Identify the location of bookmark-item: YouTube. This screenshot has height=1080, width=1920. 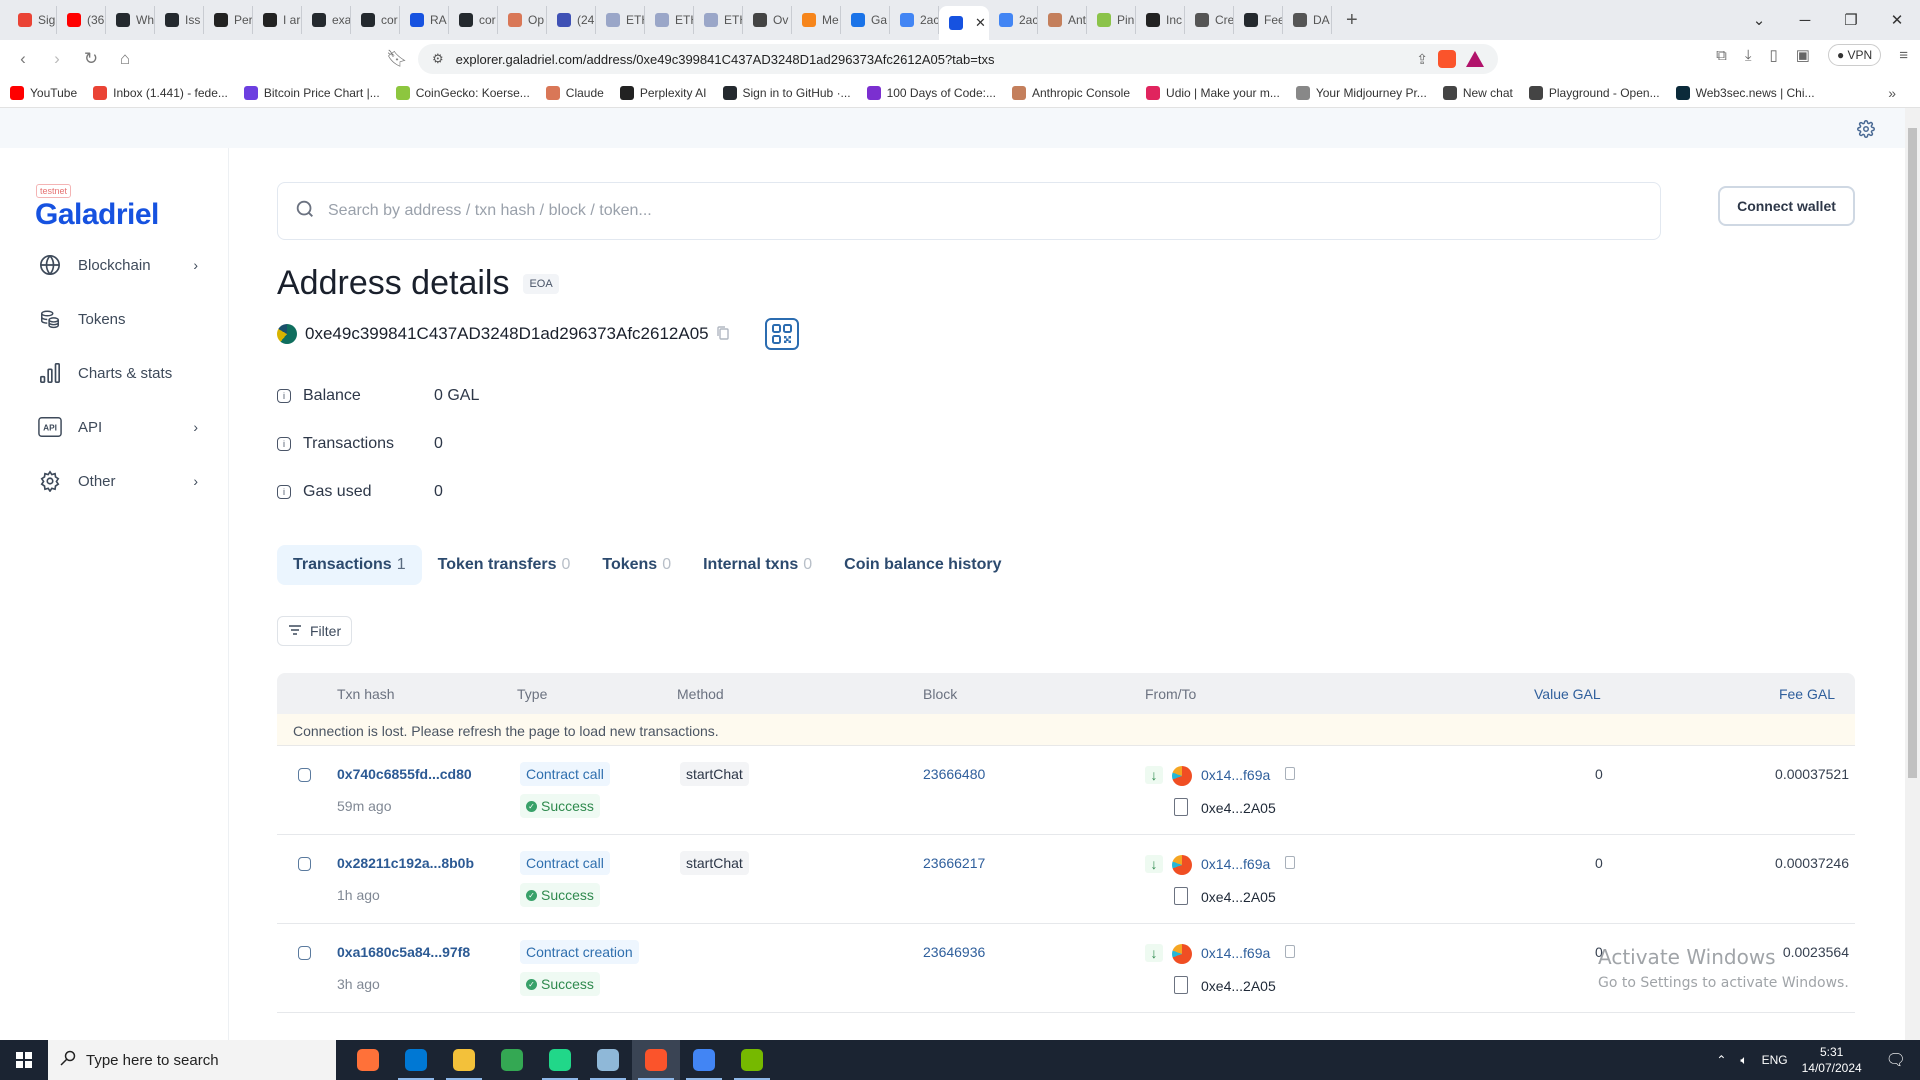
(43, 92).